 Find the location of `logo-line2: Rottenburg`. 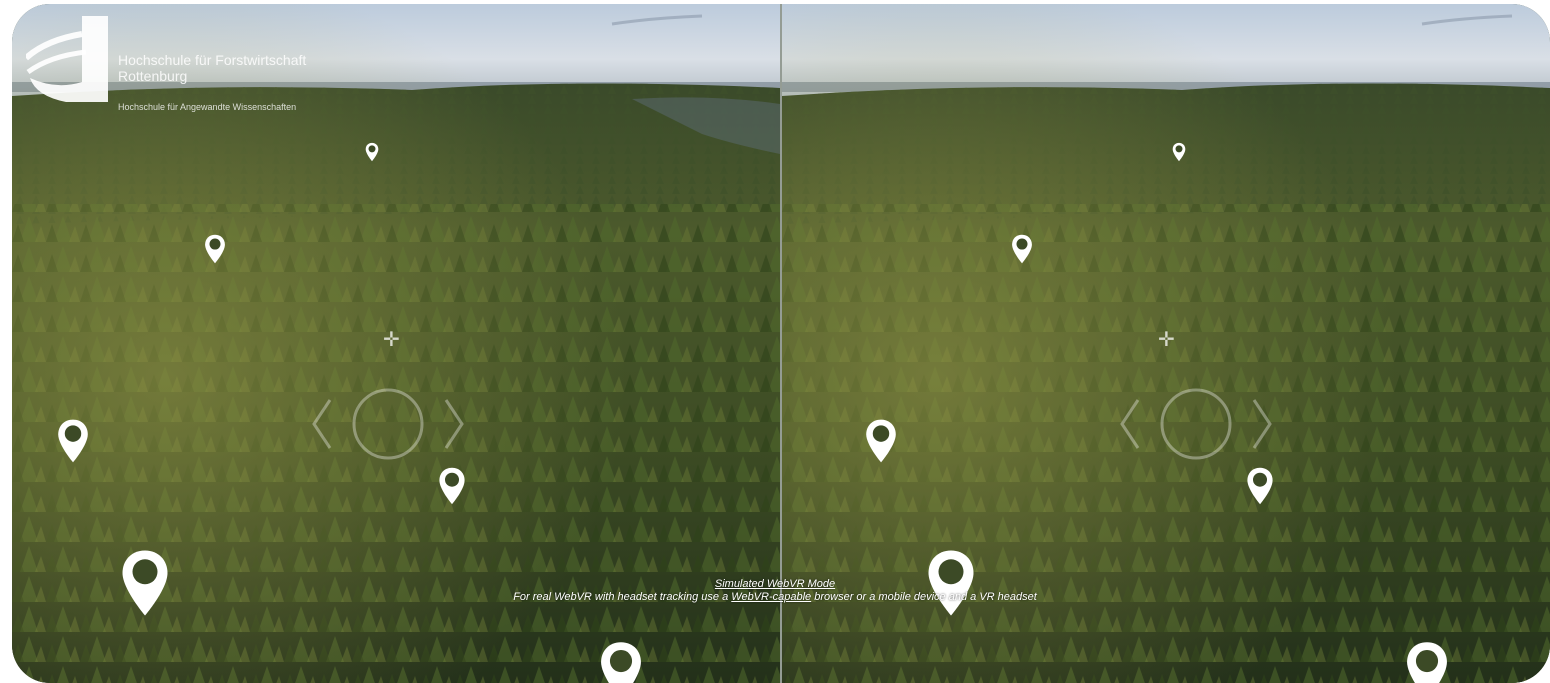

logo-line2: Rottenburg is located at coordinates (153, 76).